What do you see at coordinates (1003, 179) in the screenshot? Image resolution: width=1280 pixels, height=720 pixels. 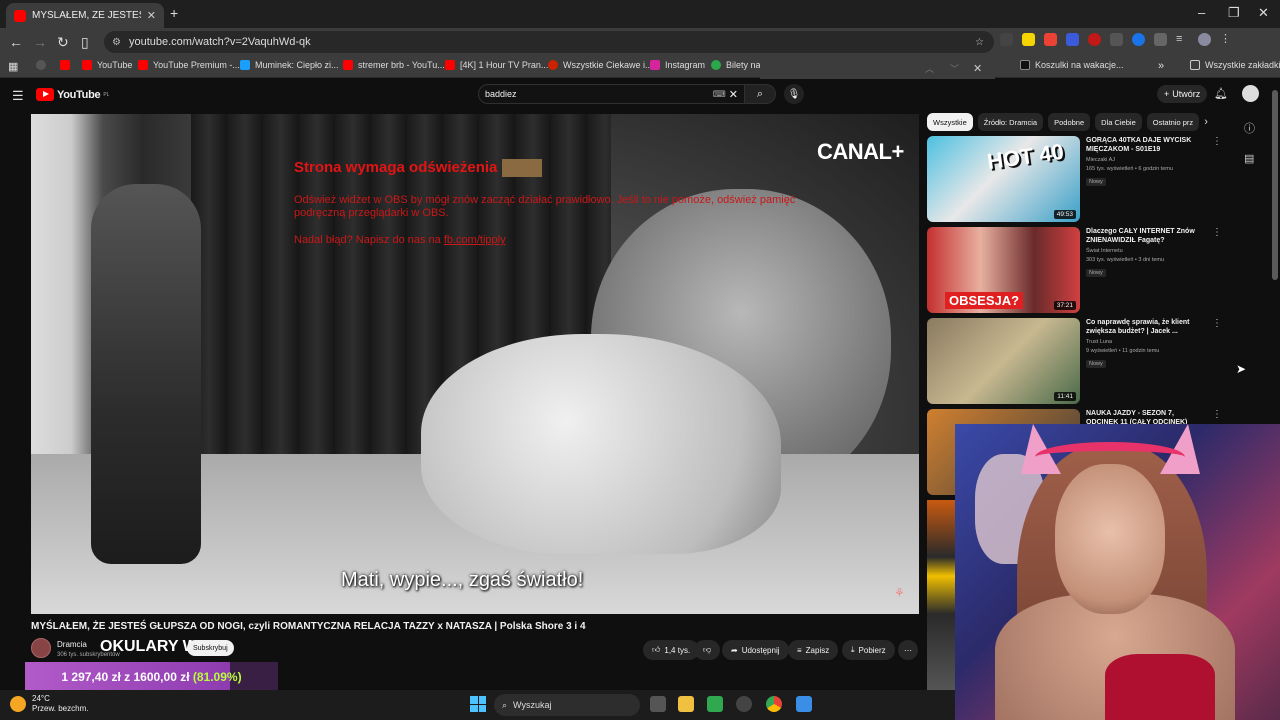 I see `video-thumbnail: HOT 40 49:53` at bounding box center [1003, 179].